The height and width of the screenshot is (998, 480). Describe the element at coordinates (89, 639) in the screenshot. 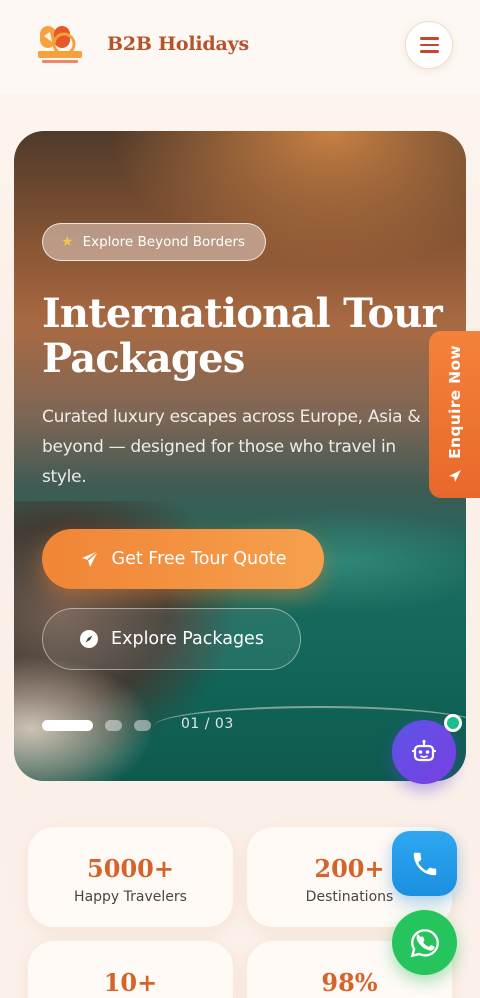

I see `compass-icon` at that location.